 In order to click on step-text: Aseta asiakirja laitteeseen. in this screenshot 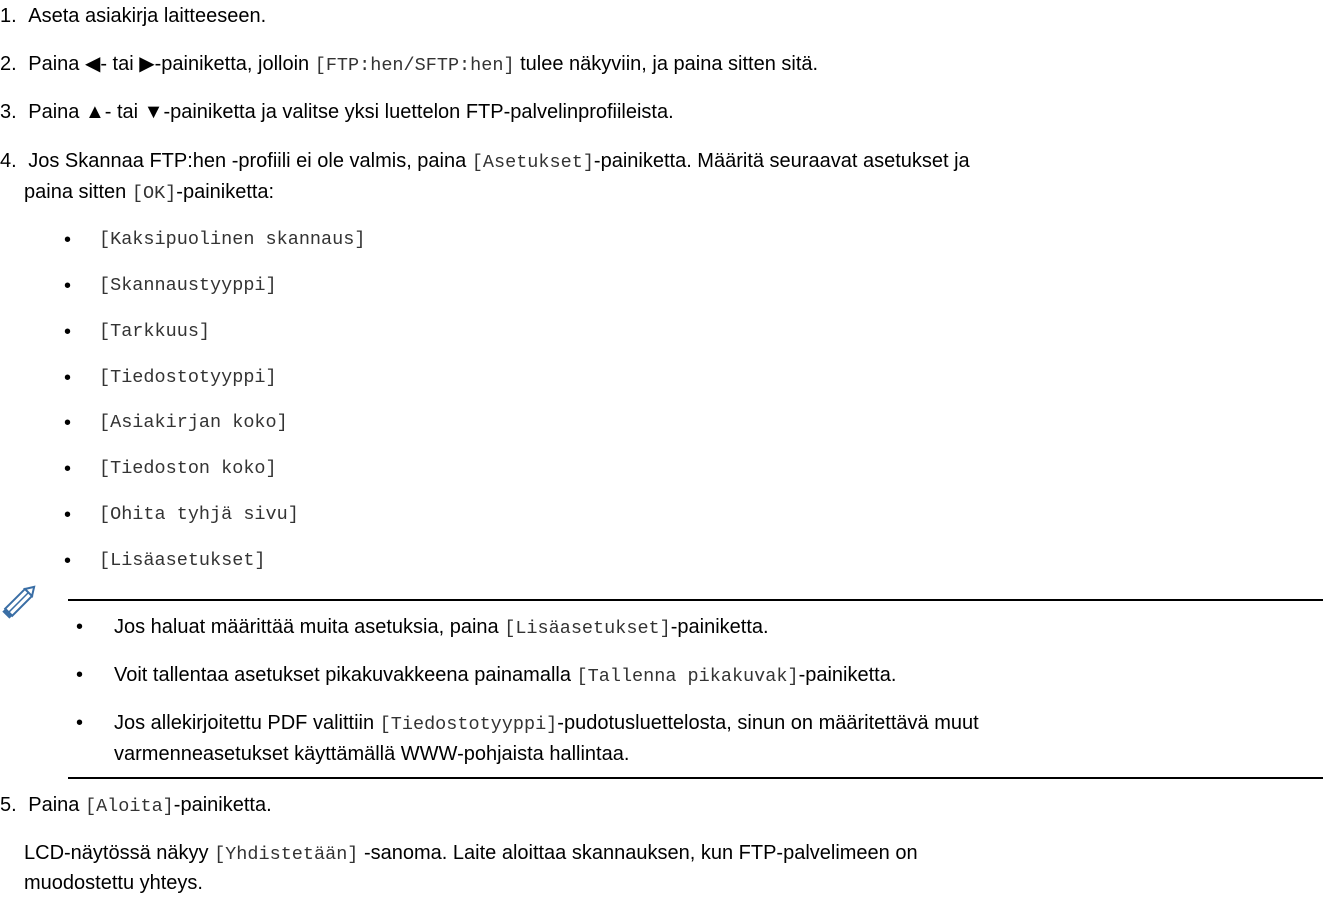, I will do `click(147, 16)`.